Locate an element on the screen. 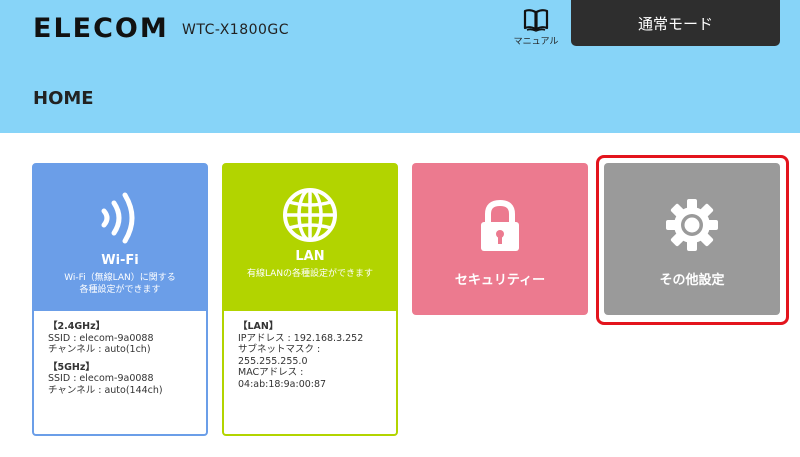 The image size is (800, 457). other-settings-title: その他設定 is located at coordinates (692, 280).